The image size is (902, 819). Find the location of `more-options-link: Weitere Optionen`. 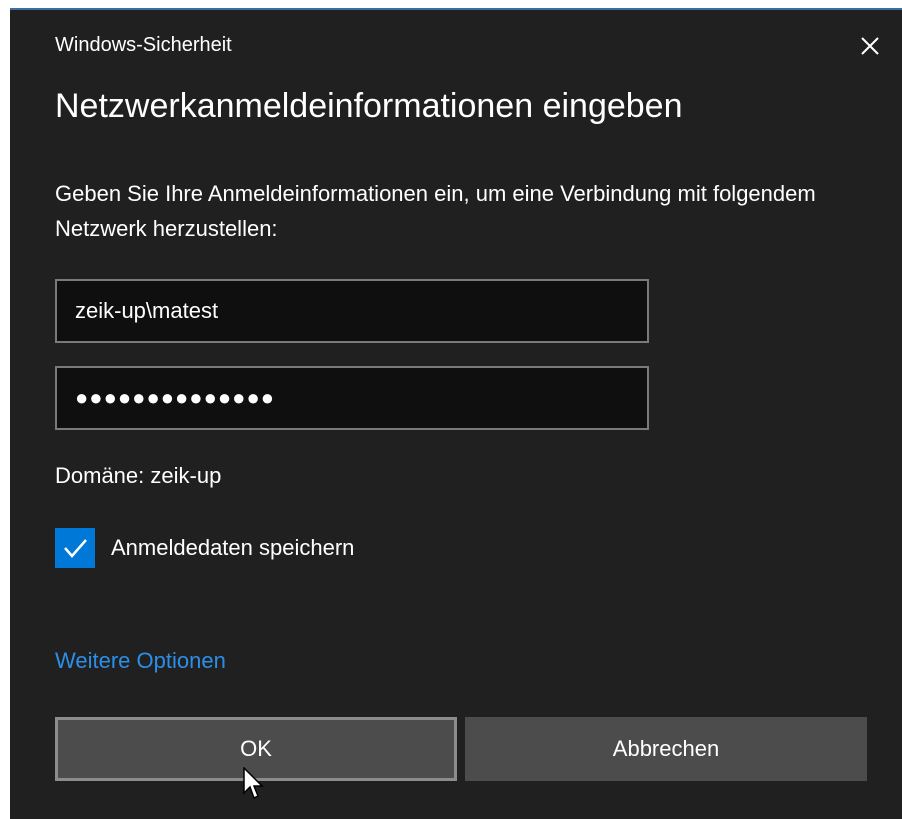

more-options-link: Weitere Optionen is located at coordinates (140, 661).